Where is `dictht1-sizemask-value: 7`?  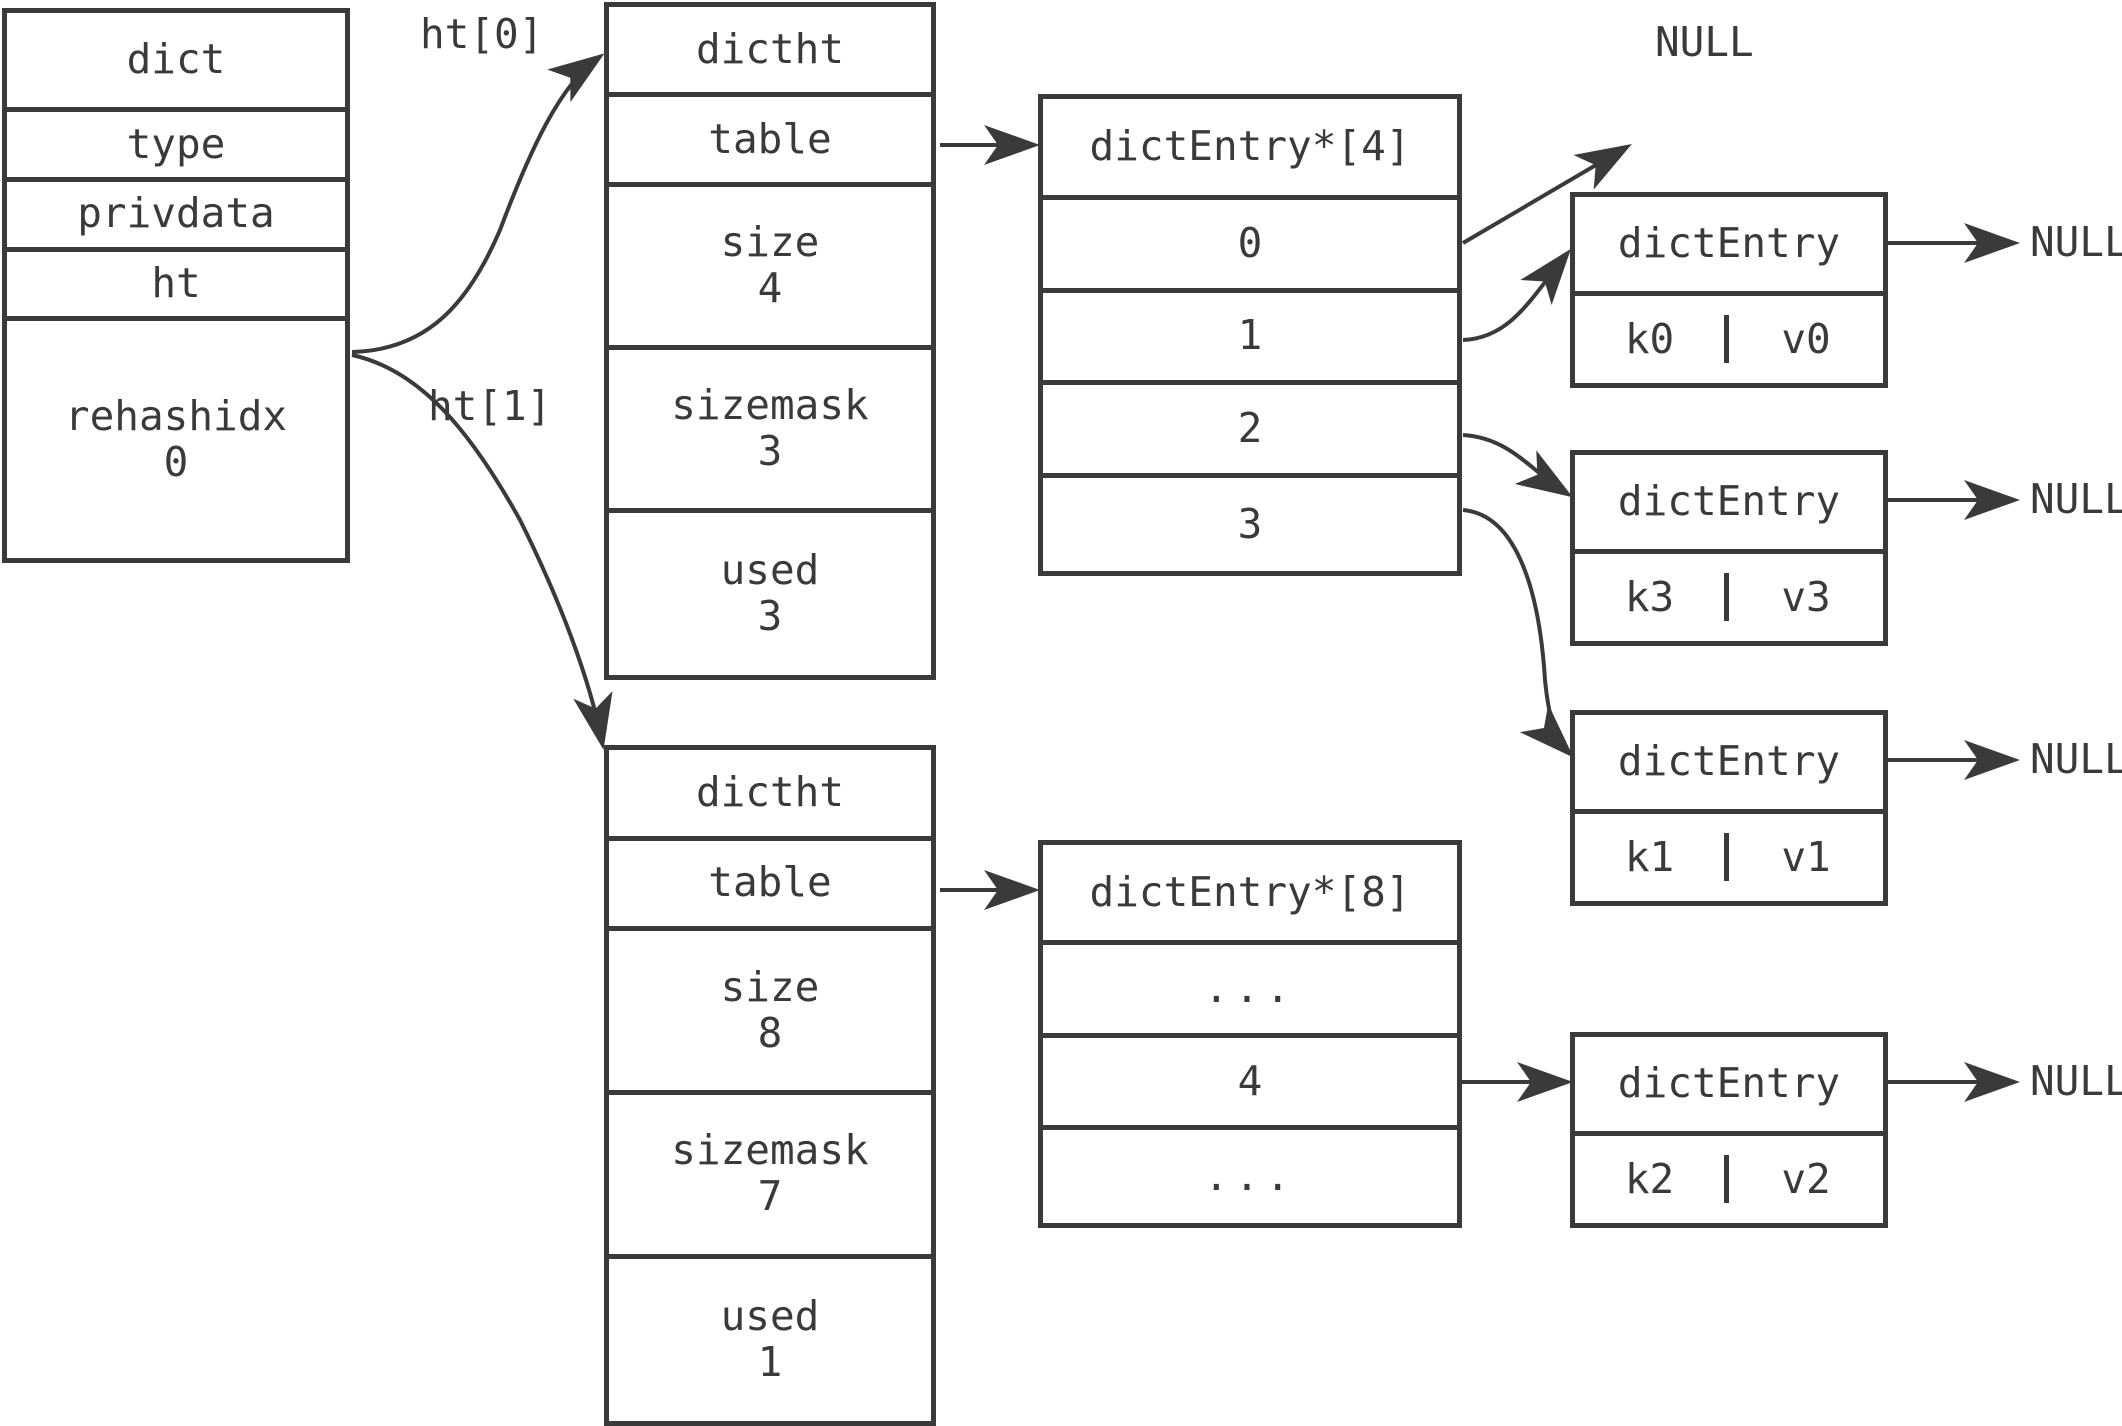
dictht1-sizemask-value: 7 is located at coordinates (770, 1196).